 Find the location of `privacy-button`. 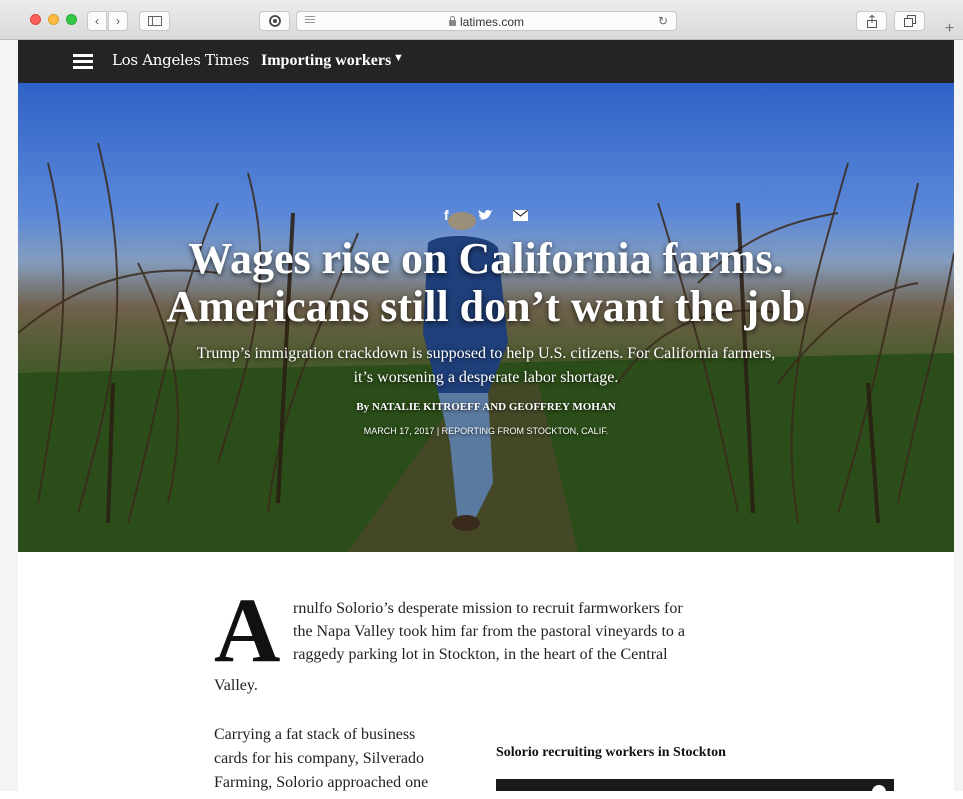

privacy-button is located at coordinates (274, 21).